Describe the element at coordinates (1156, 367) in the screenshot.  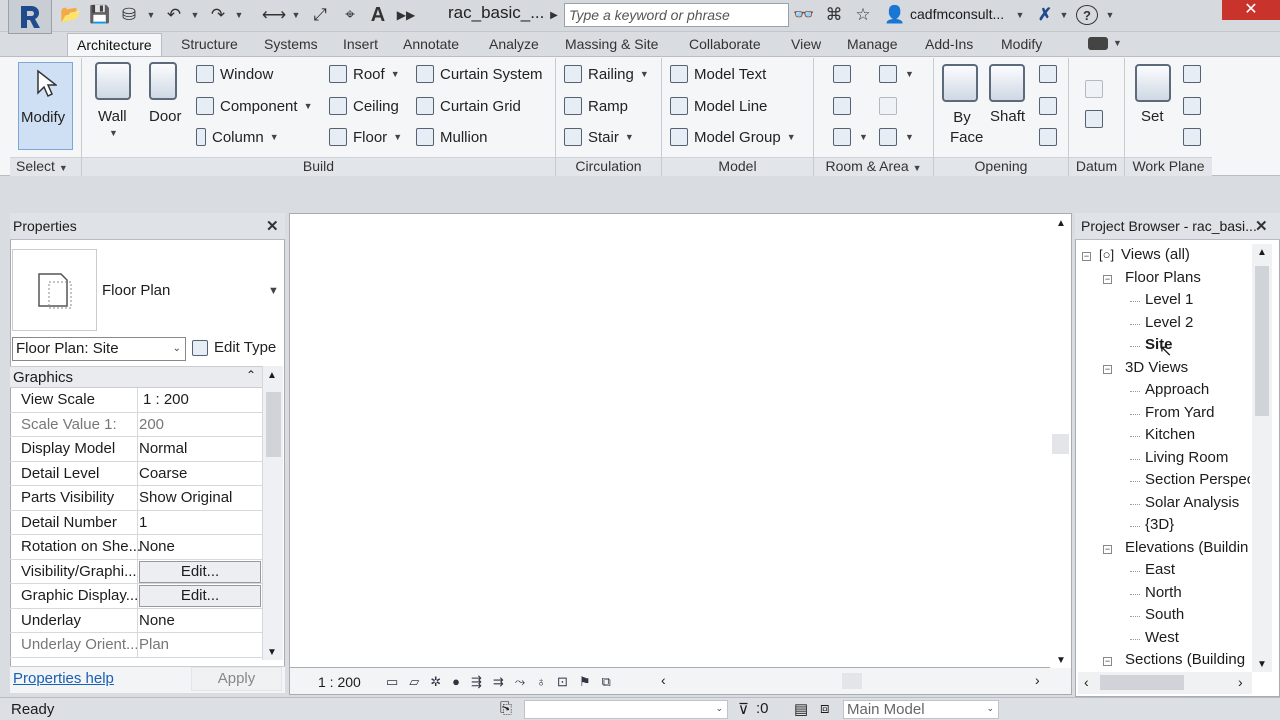
I see `browser-category: 3D Views` at that location.